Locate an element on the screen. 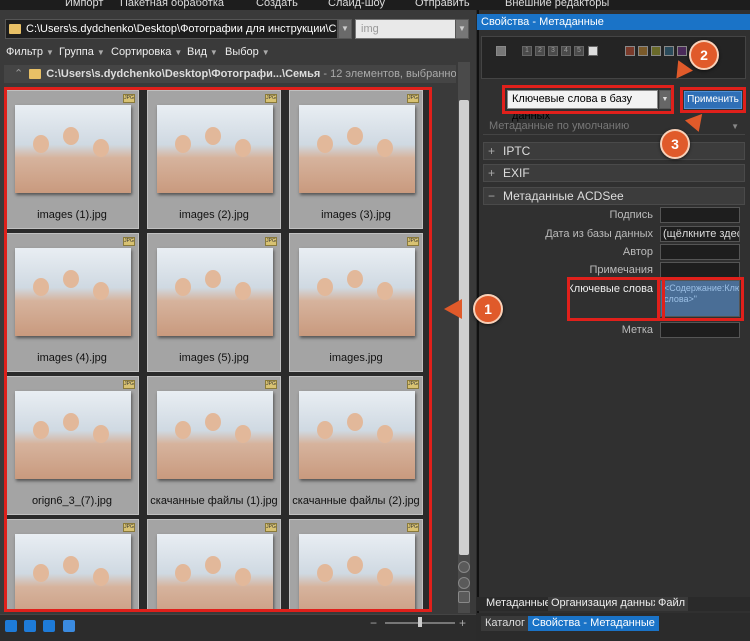  toolbar-filter: Фильтр ▼ is located at coordinates (30, 52).